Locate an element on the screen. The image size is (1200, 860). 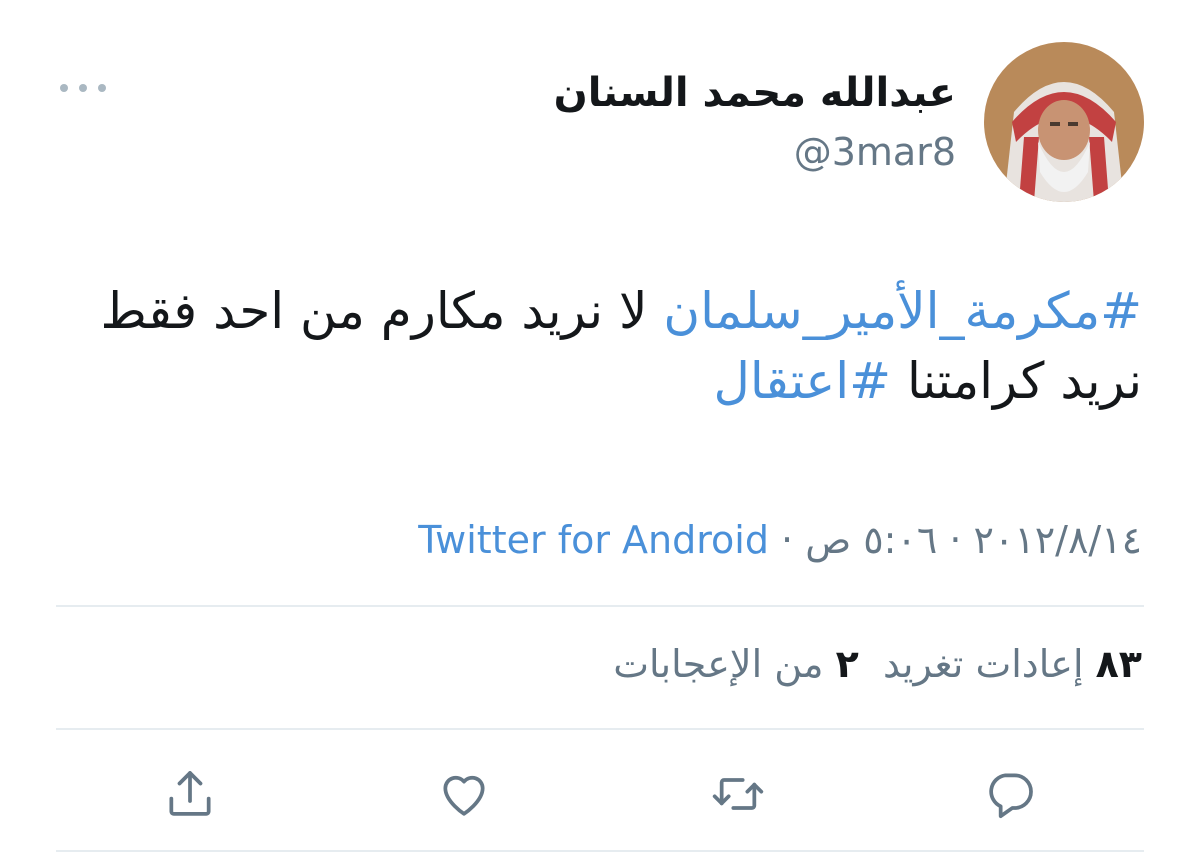
retweets-label: إعادات تغريد is located at coordinates (983, 664).